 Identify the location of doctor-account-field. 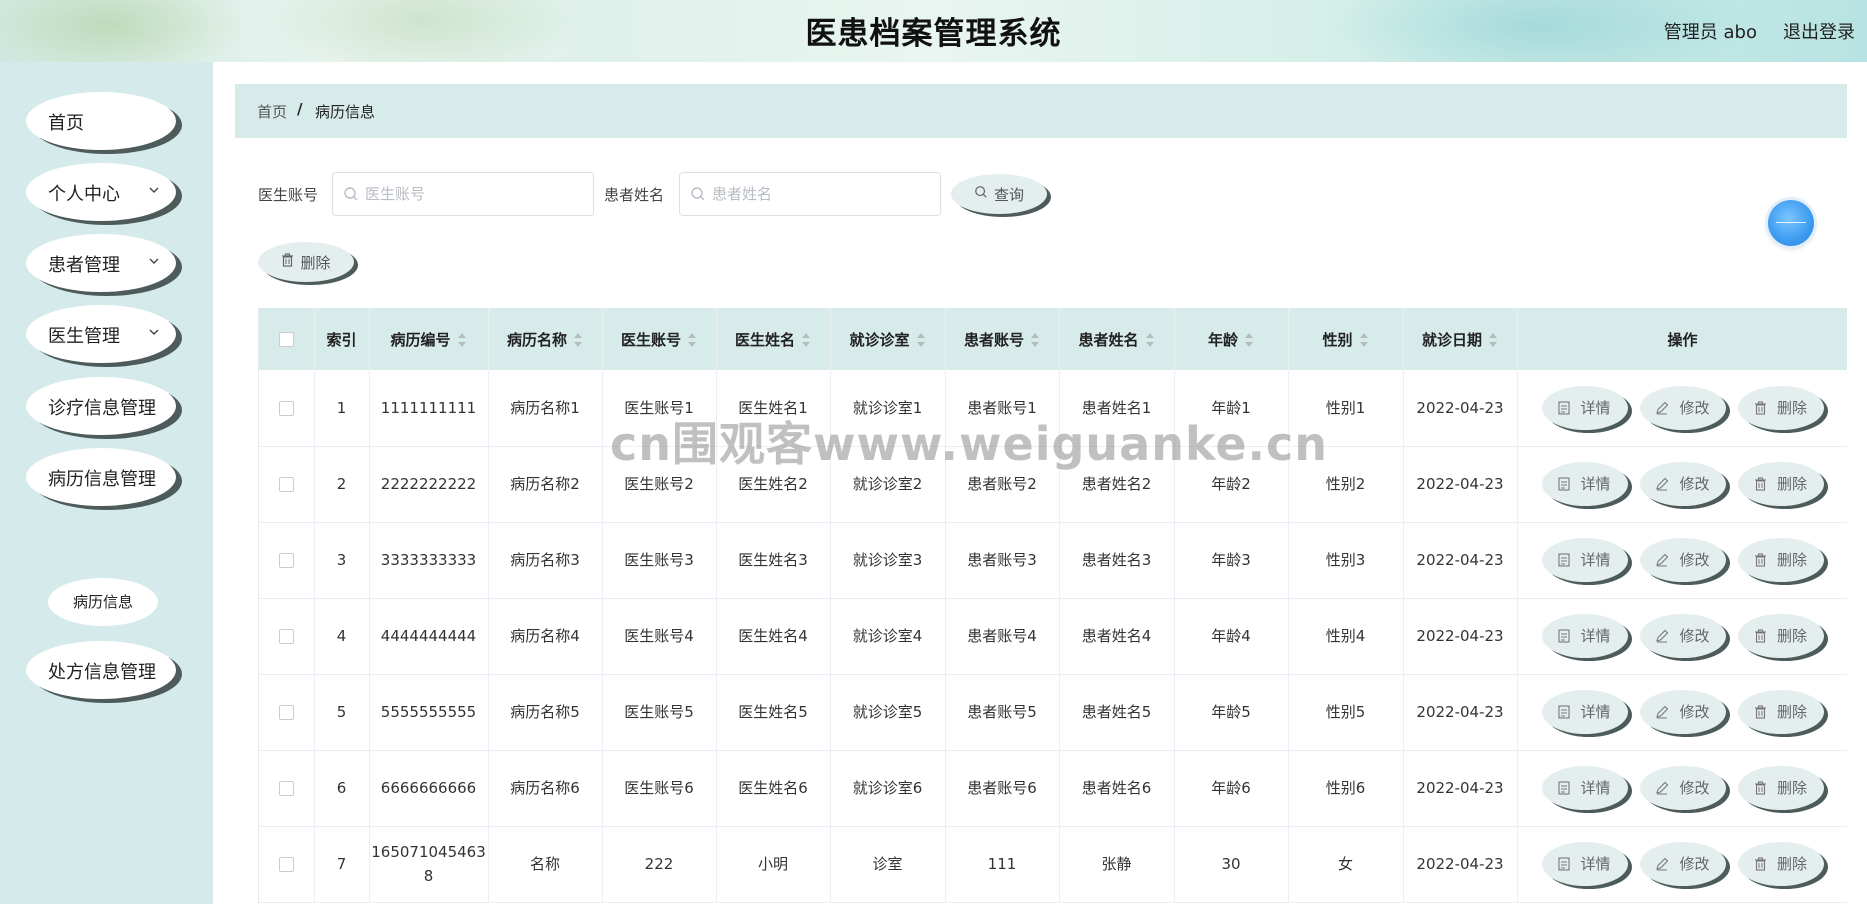
(463, 194).